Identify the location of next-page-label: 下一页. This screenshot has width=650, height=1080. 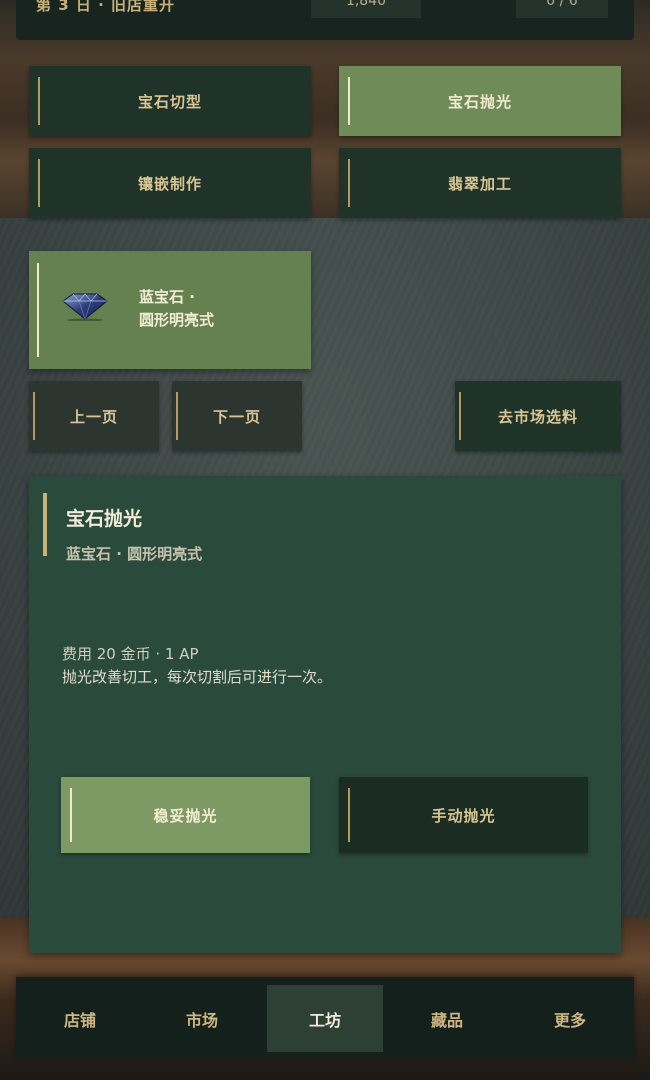
(236, 416).